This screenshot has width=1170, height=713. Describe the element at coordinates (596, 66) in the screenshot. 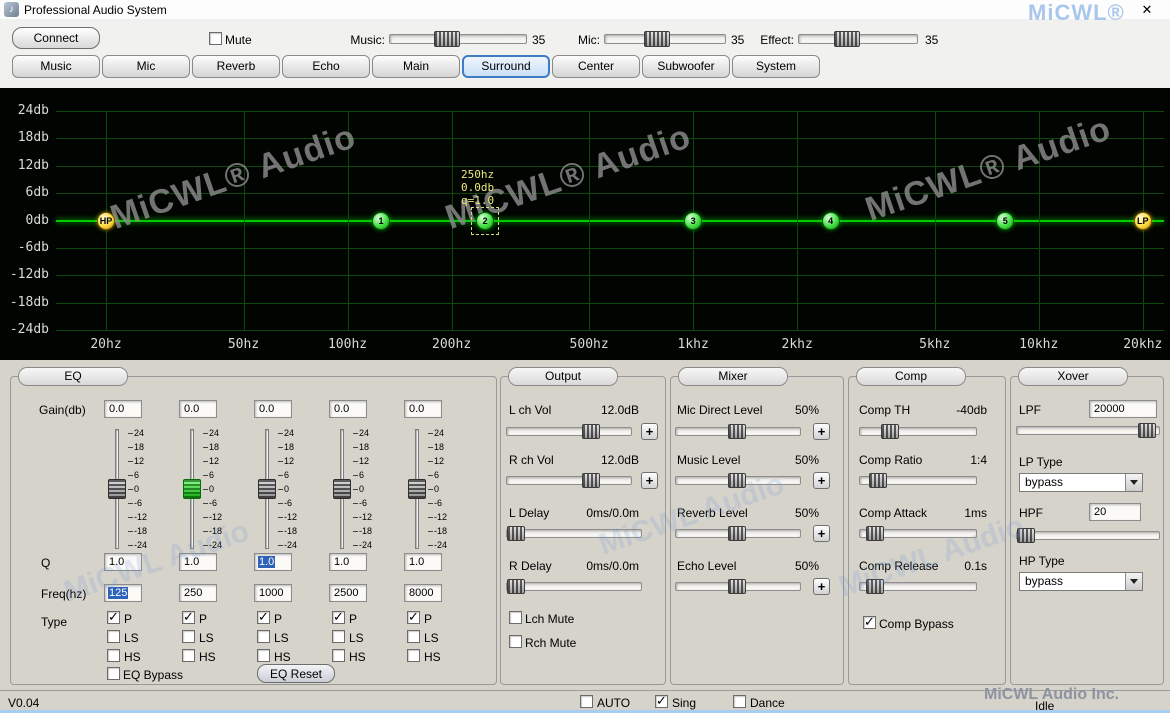

I see `tab-center: Center` at that location.